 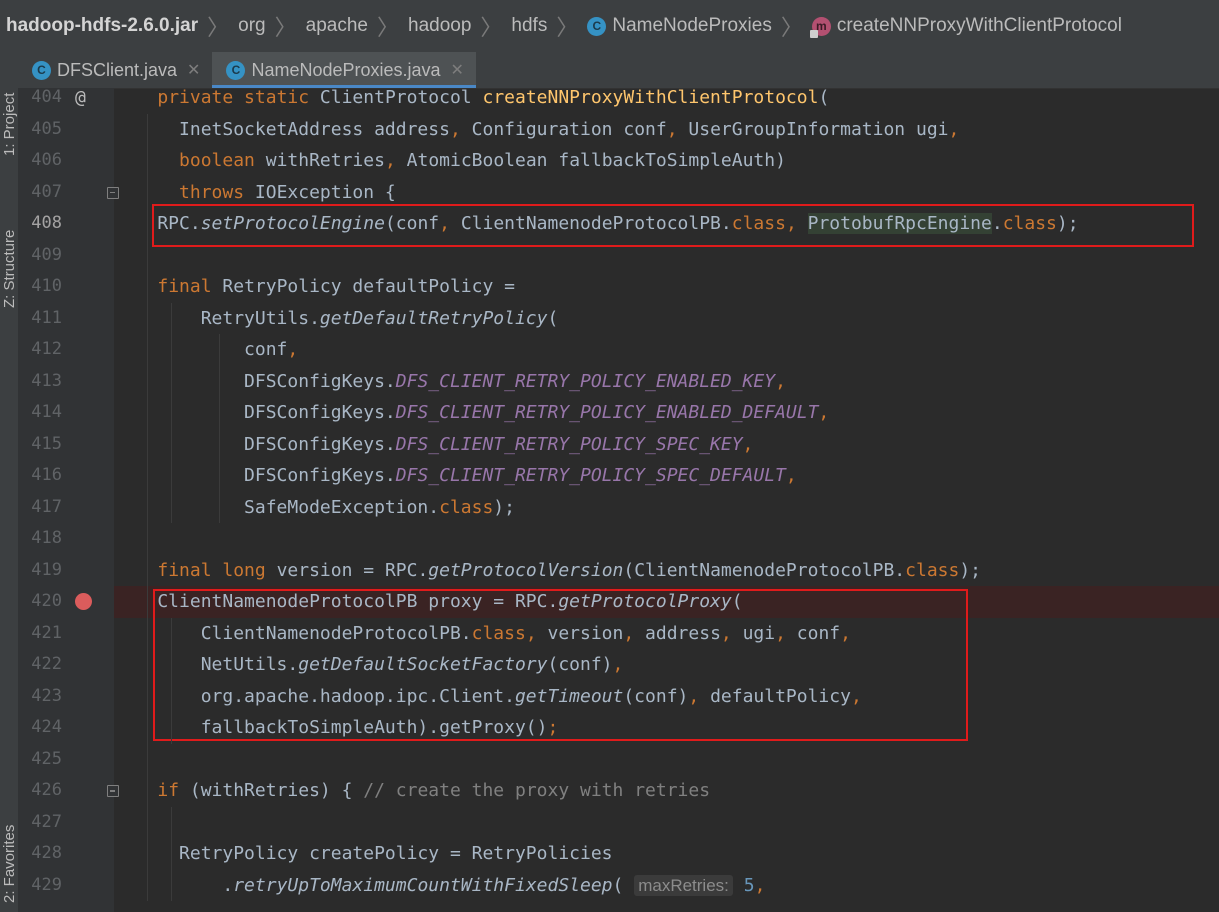 What do you see at coordinates (607, 412) in the screenshot?
I see `code-token: DFS_CLIENT_RETRY_POLICY_ENABLED_DEFAULT` at bounding box center [607, 412].